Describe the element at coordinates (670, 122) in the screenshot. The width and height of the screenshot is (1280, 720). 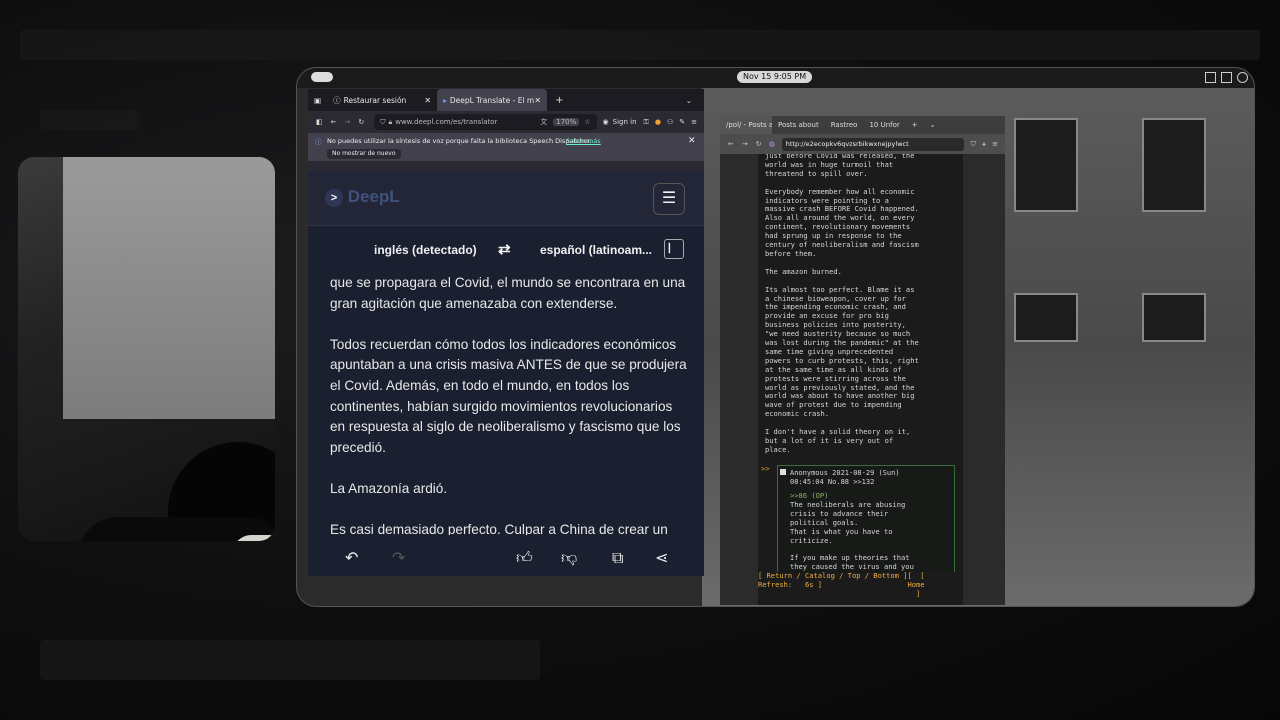
I see `extension-icon: ⚇` at that location.